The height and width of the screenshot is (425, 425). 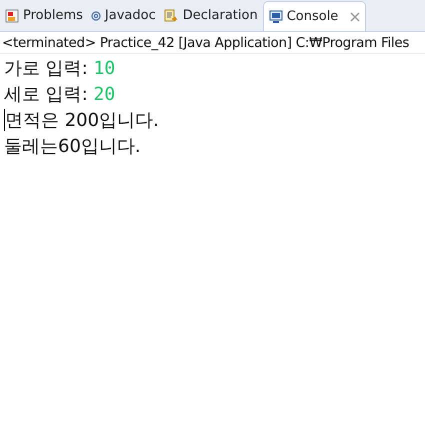 What do you see at coordinates (105, 68) in the screenshot?
I see `input-text: 10` at bounding box center [105, 68].